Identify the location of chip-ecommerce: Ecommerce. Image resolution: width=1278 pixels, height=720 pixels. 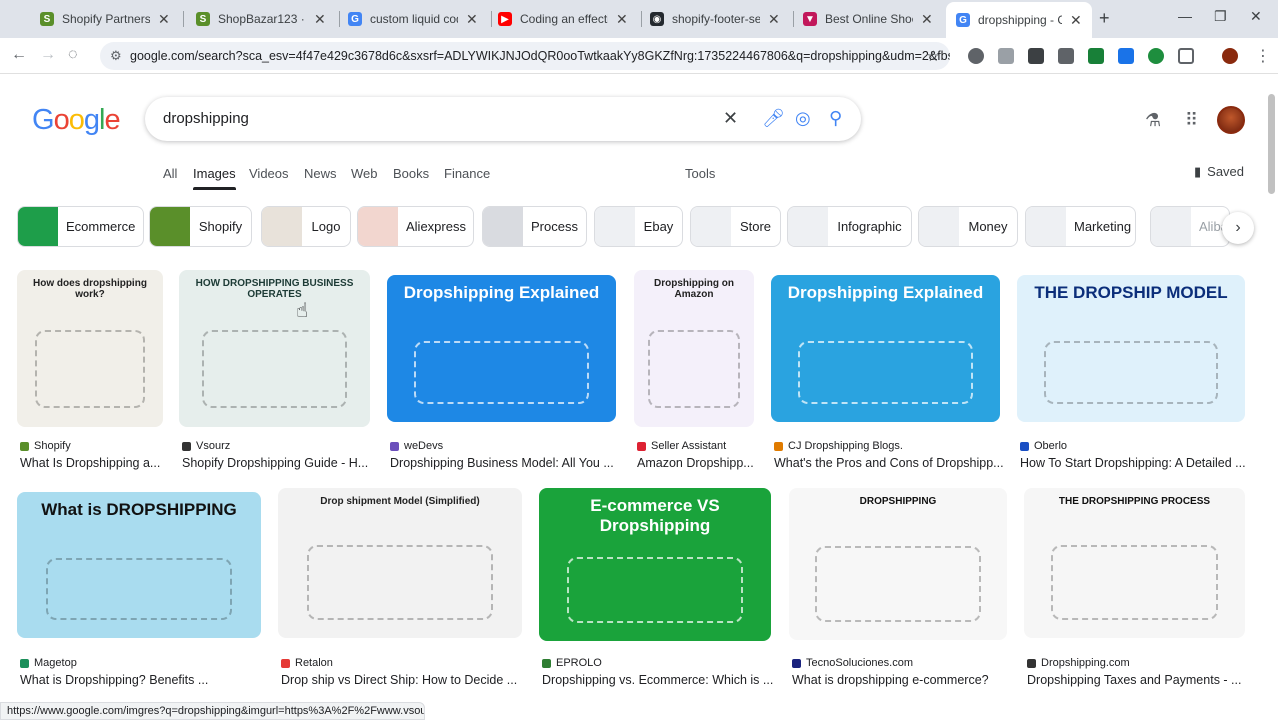
(80, 226).